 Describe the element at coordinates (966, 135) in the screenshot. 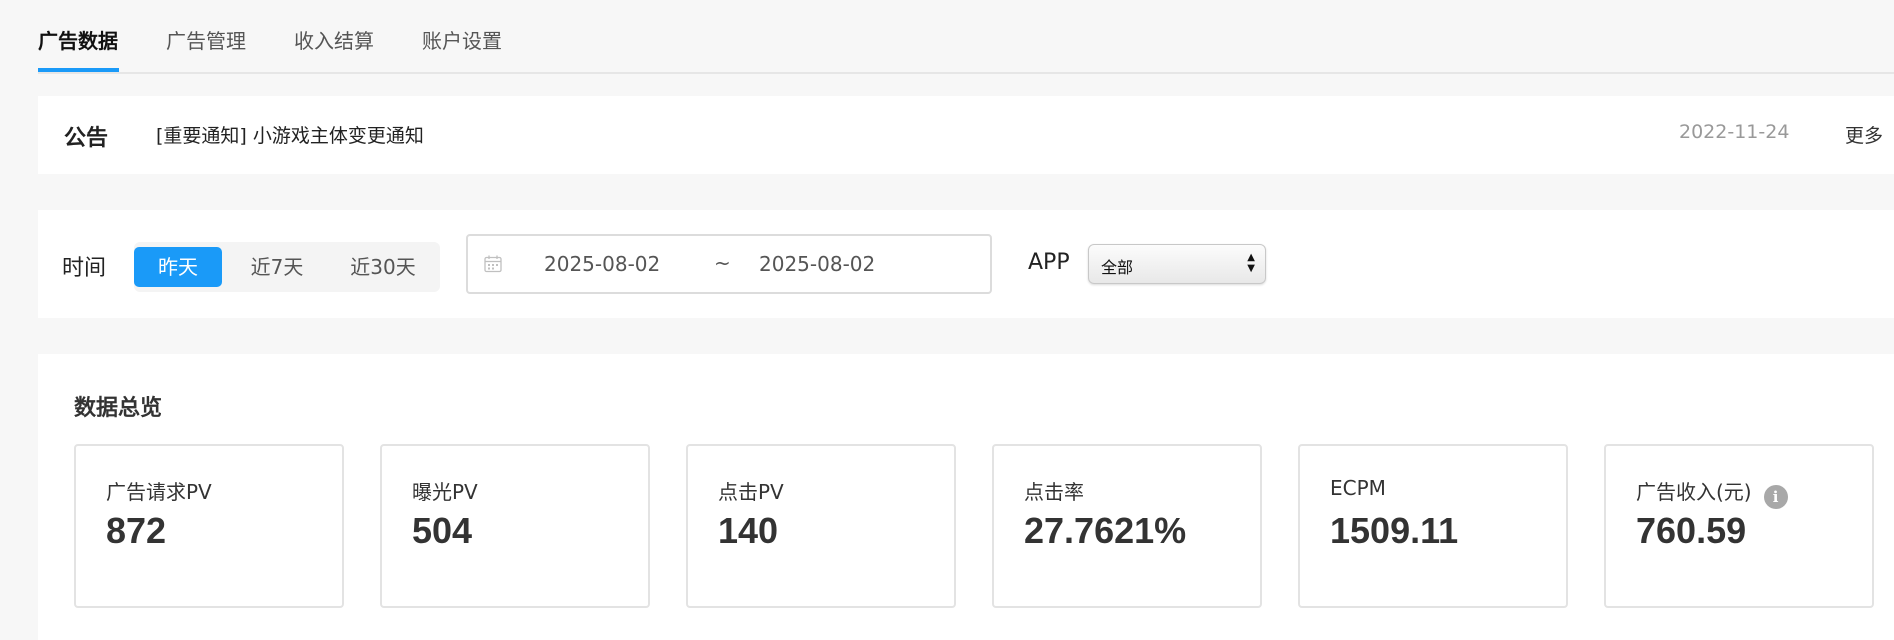

I see `notice-bar: 公告 [重要通知] 小游戏主体变更通知 2022-11-24 更多` at that location.